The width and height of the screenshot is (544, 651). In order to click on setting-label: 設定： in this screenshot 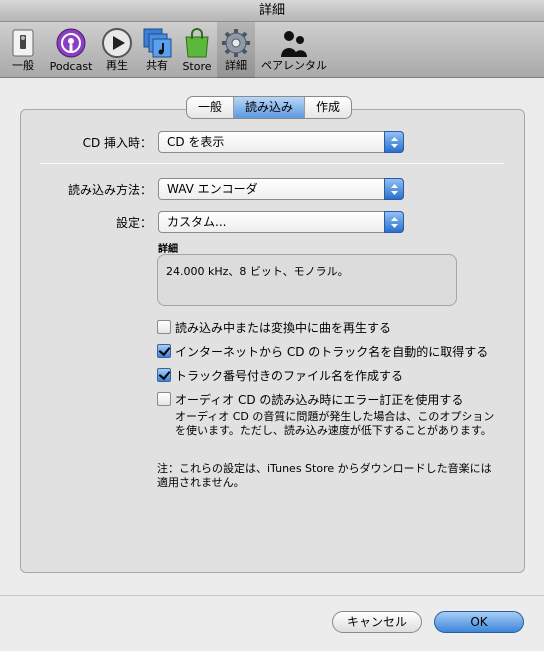, I will do `click(133, 223)`.